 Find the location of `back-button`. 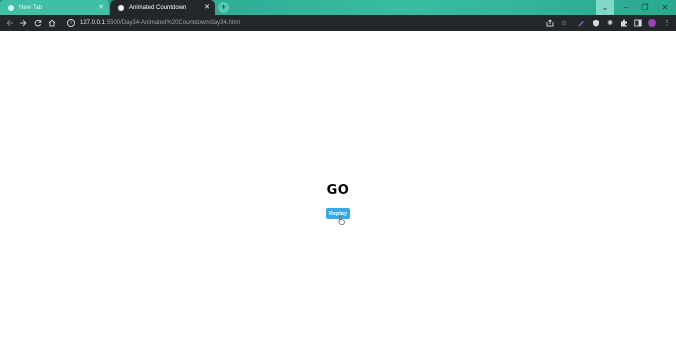

back-button is located at coordinates (10, 23).